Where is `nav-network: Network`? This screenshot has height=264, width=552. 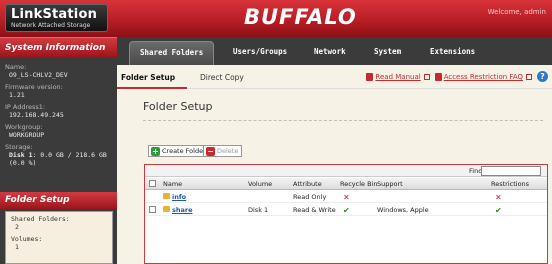
nav-network: Network is located at coordinates (330, 51).